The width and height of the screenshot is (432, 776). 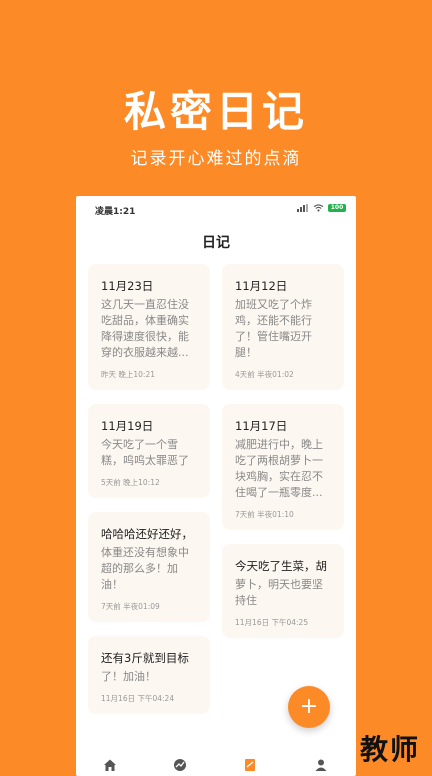 I want to click on diary-card: 11月19日 今天吃了一个雪糕，呜呜太罪恶了 5天前 晚上10:12, so click(x=149, y=451).